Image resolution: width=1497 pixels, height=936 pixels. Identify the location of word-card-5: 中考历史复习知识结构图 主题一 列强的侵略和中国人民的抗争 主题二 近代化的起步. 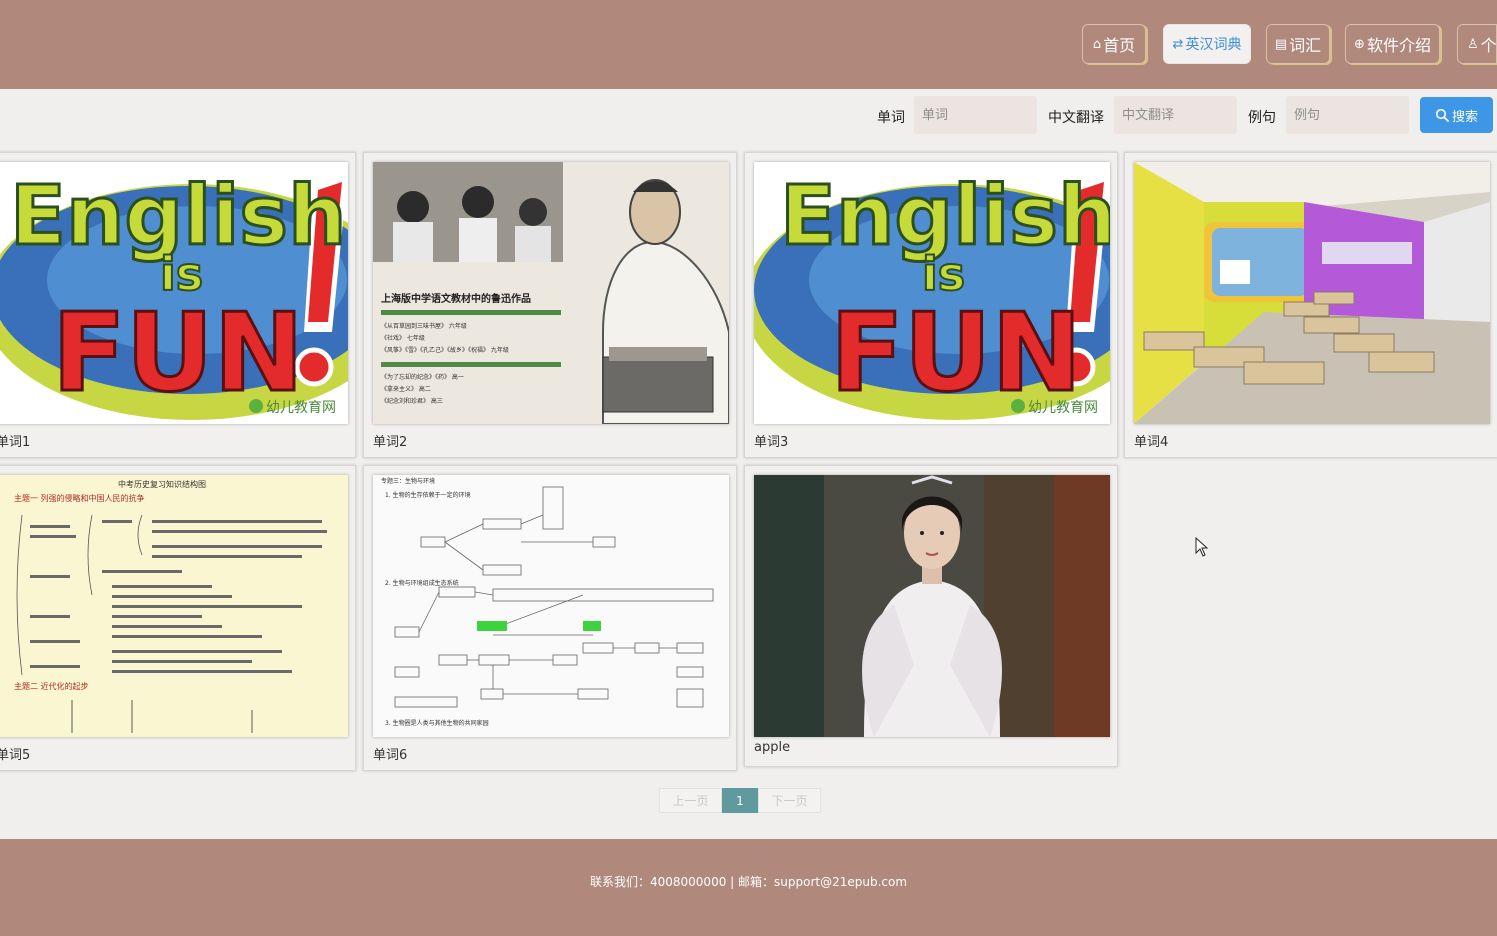
(178, 618).